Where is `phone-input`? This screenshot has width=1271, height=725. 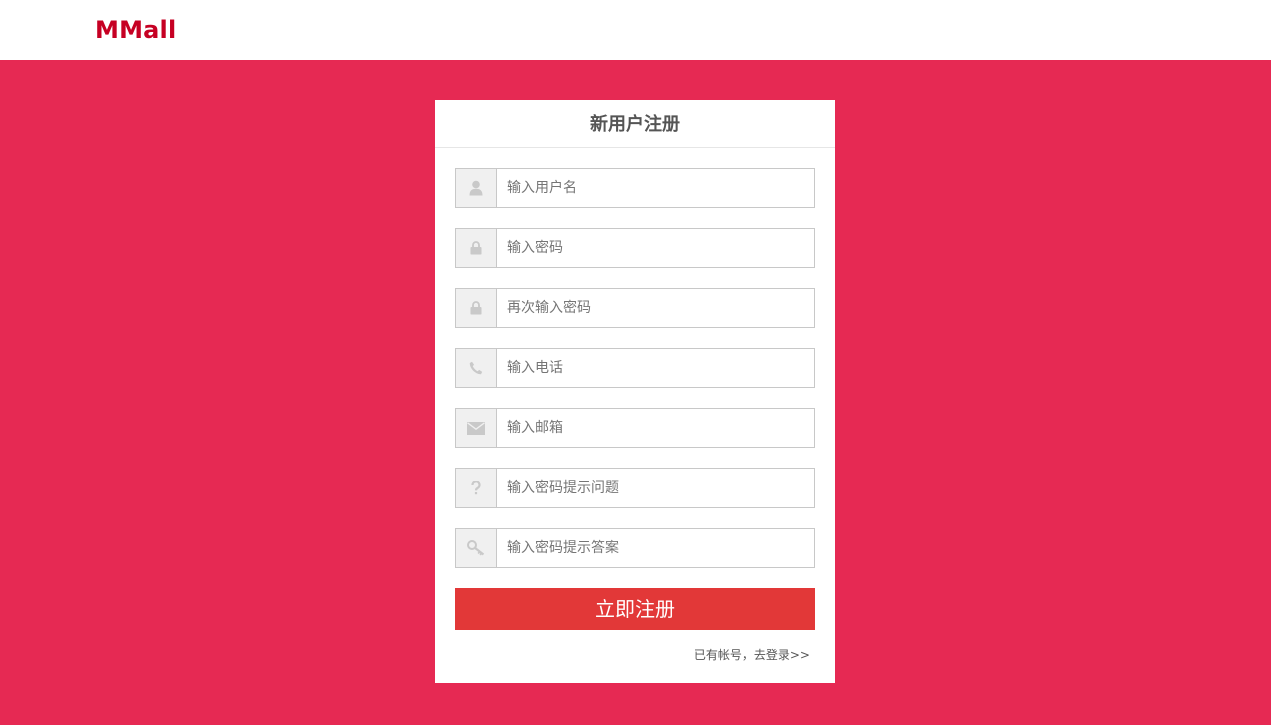
phone-input is located at coordinates (654, 368).